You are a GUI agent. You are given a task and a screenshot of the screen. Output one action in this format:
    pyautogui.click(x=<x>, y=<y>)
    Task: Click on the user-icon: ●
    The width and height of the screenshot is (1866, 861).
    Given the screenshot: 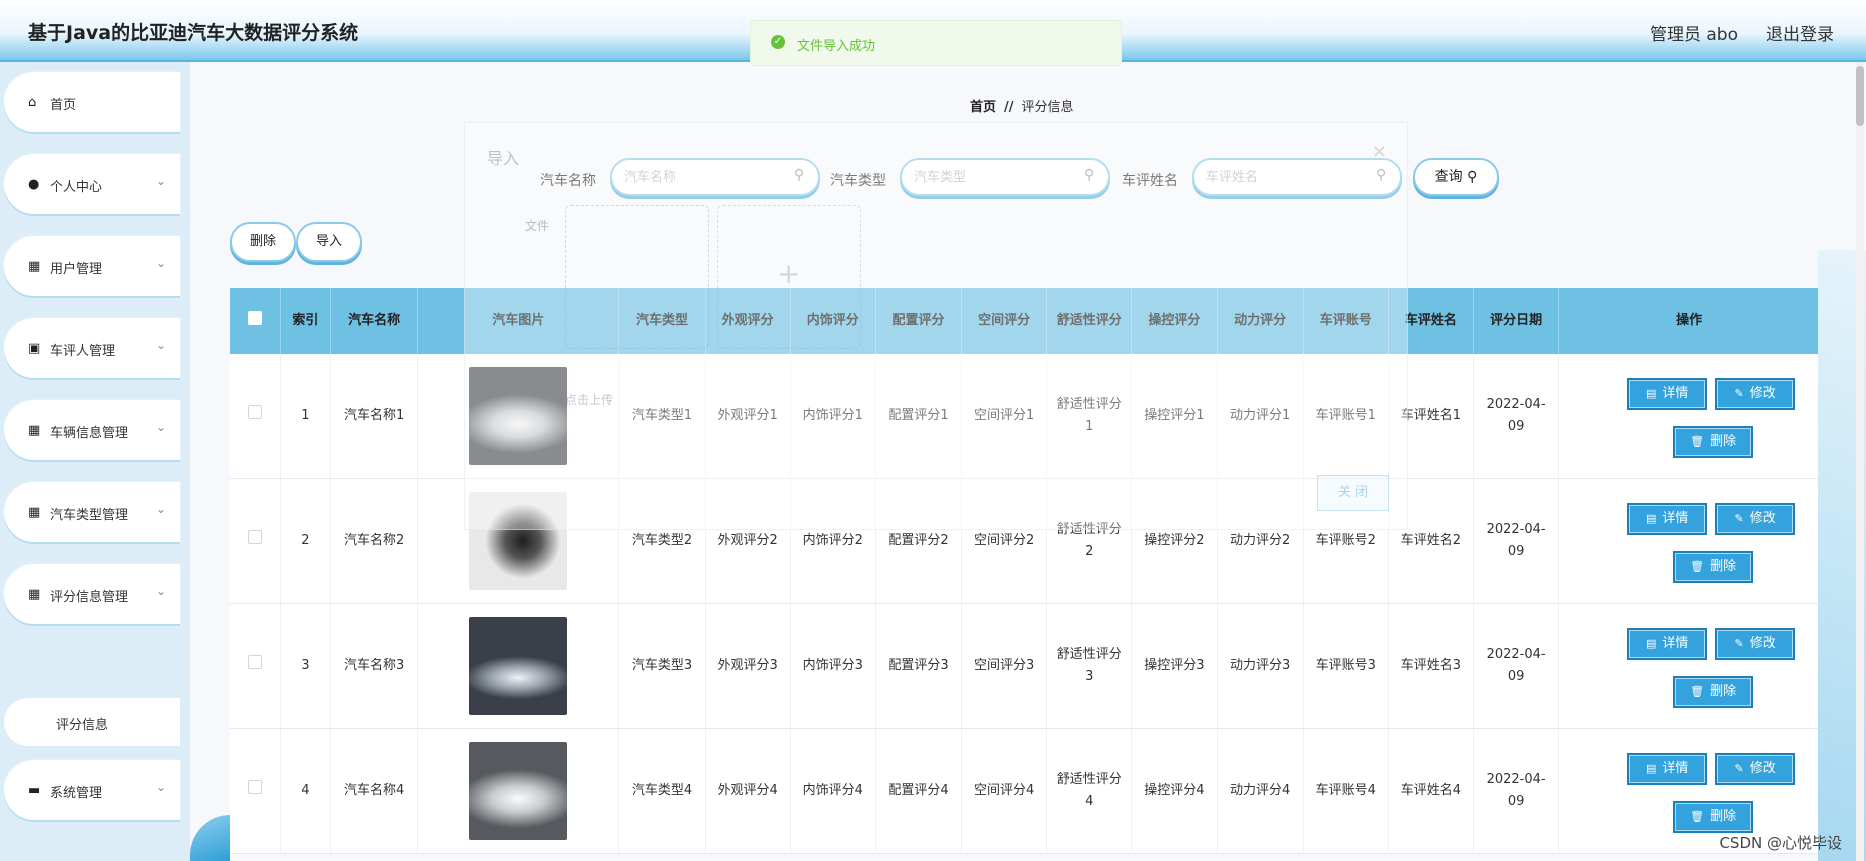 What is the action you would take?
    pyautogui.click(x=34, y=184)
    